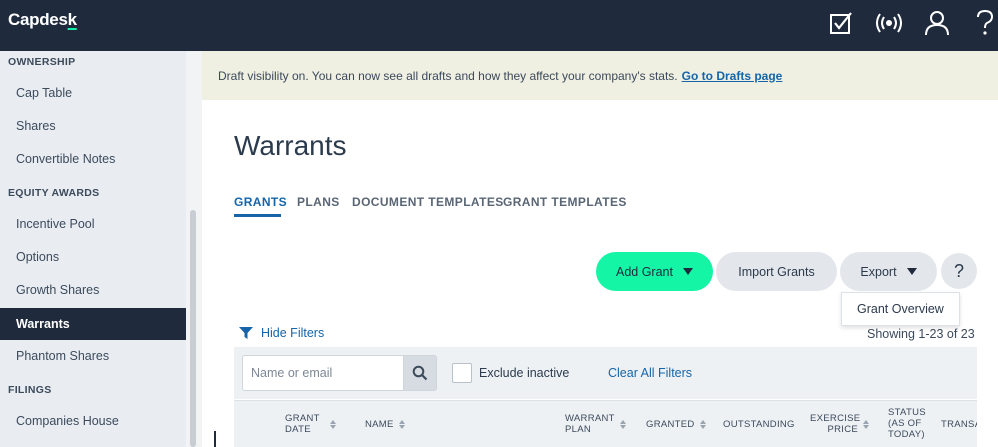 The image size is (998, 447). I want to click on sidebar-section-ownership: OWNERSHIP, so click(42, 62).